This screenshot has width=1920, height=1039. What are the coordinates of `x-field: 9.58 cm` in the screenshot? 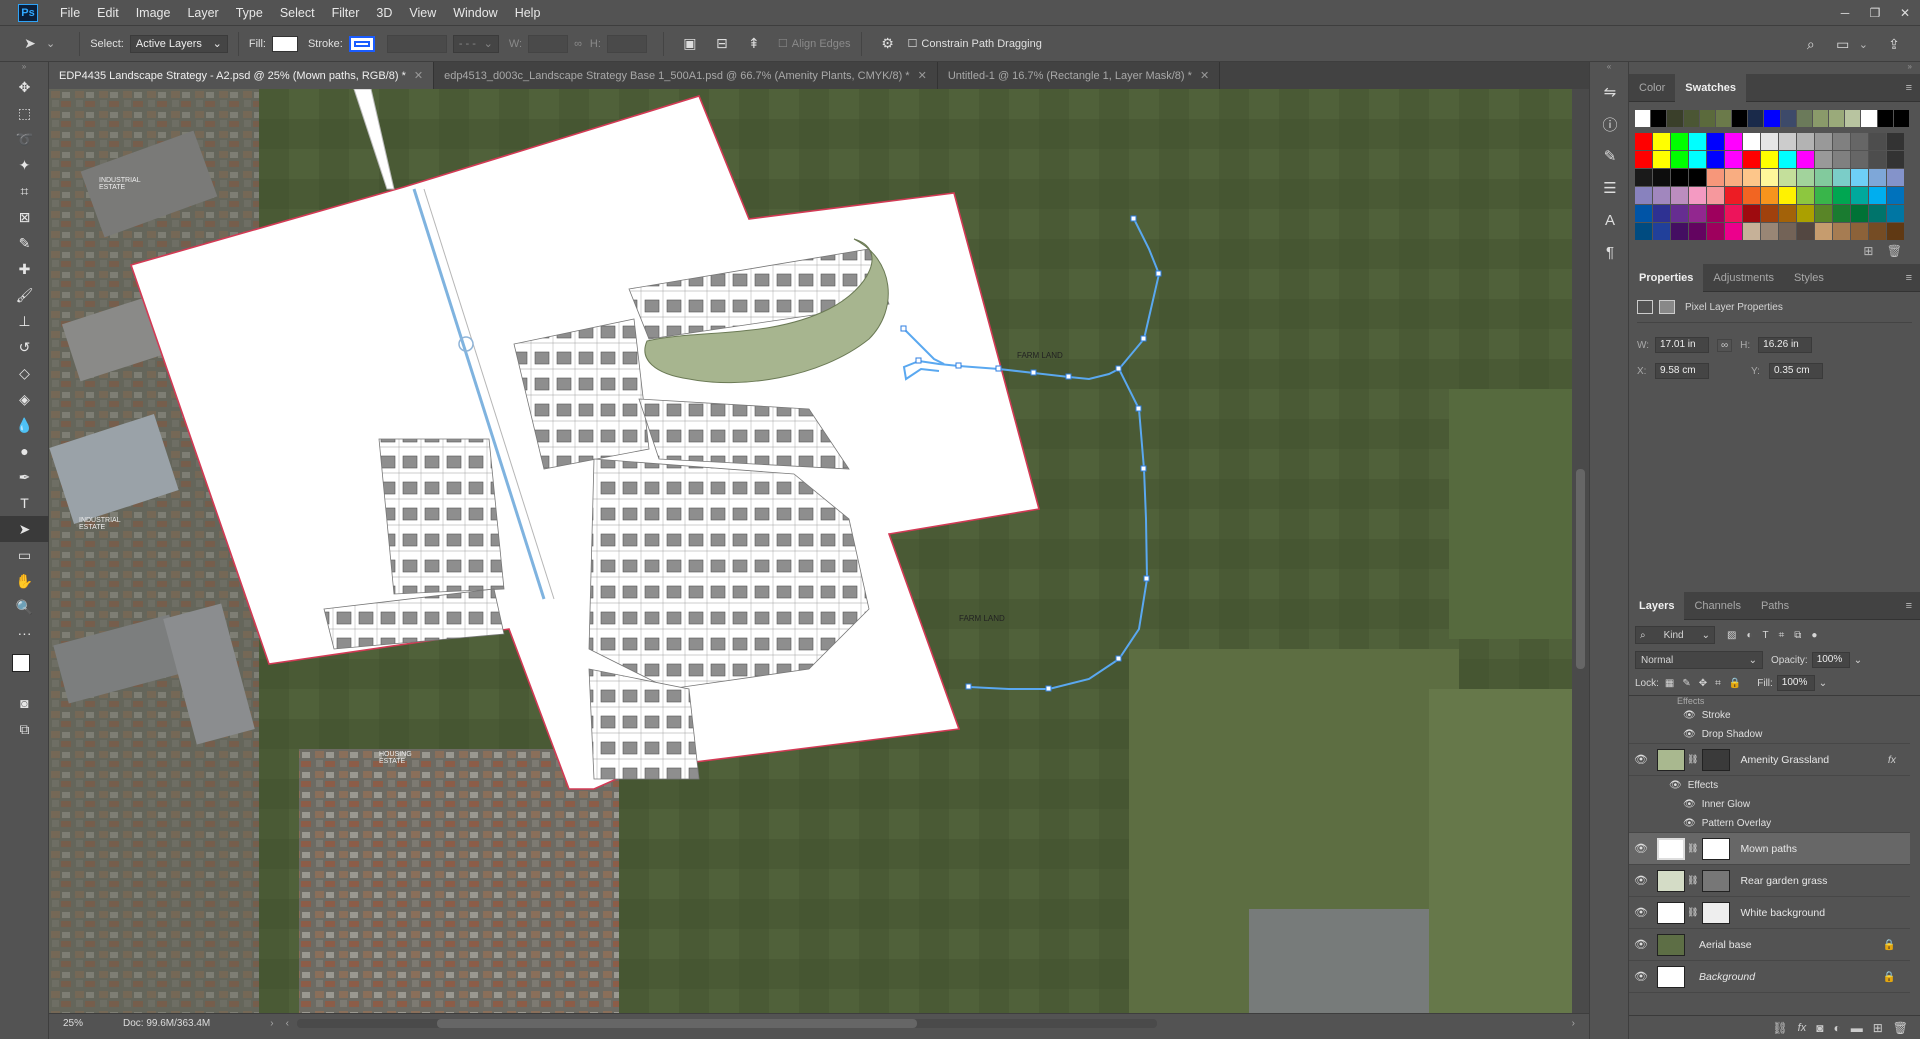 It's located at (1682, 371).